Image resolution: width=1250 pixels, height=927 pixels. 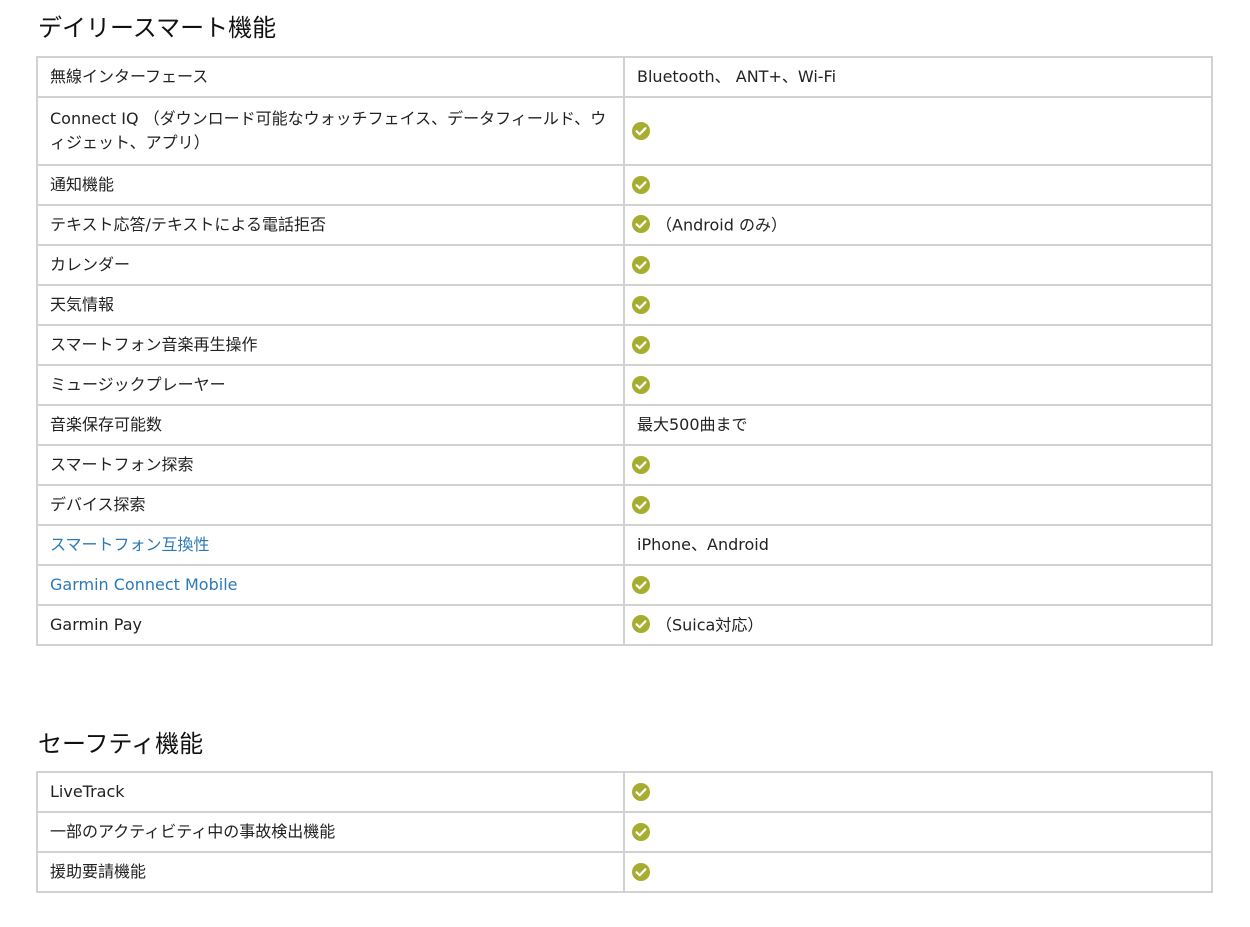 I want to click on section-title-daily-smart: デイリースマート機能, so click(x=157, y=28).